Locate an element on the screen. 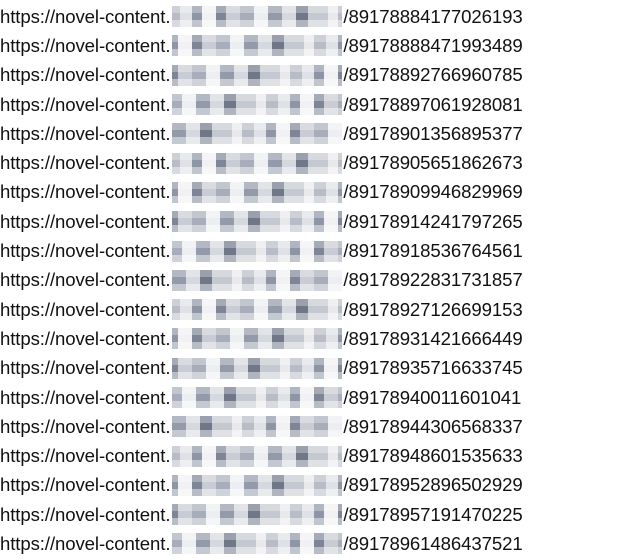 Image resolution: width=624 pixels, height=559 pixels. url-suffix: /89178914241797265 is located at coordinates (433, 221).